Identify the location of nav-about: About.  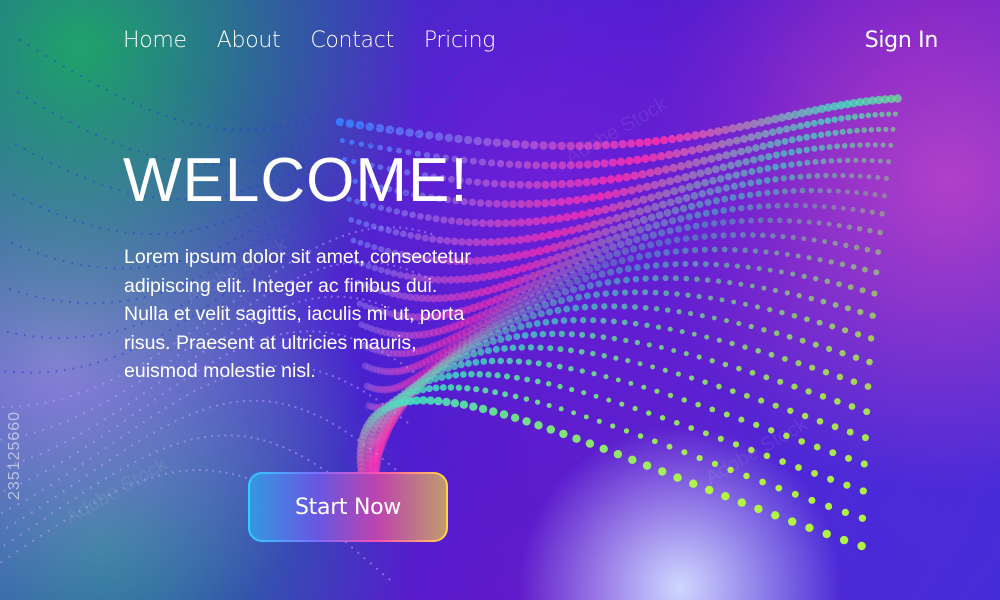
(249, 40).